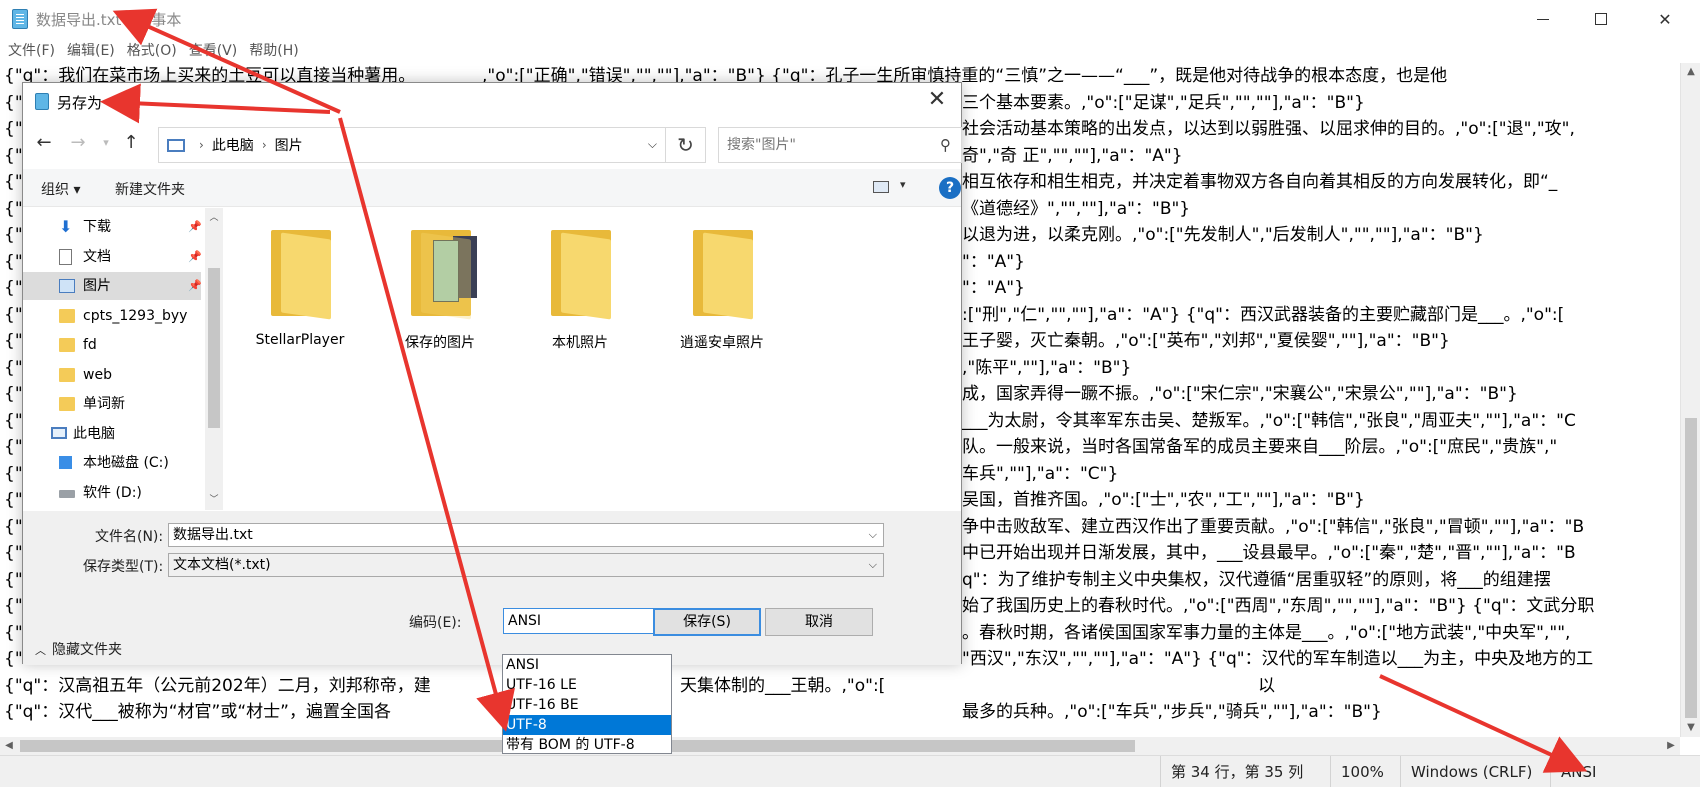  I want to click on tree-item: 图片 📌, so click(112, 286).